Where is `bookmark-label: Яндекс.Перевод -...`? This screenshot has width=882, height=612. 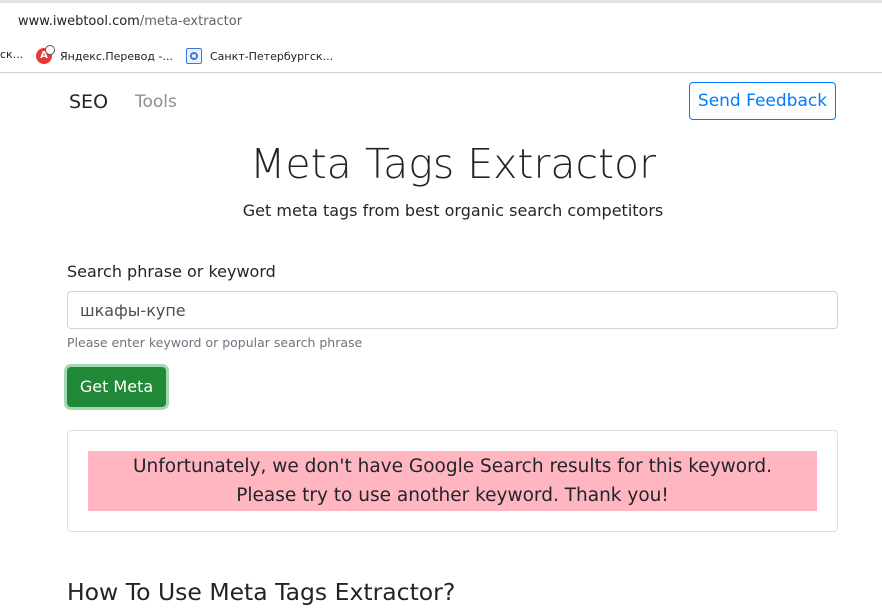 bookmark-label: Яндекс.Перевод -... is located at coordinates (116, 56).